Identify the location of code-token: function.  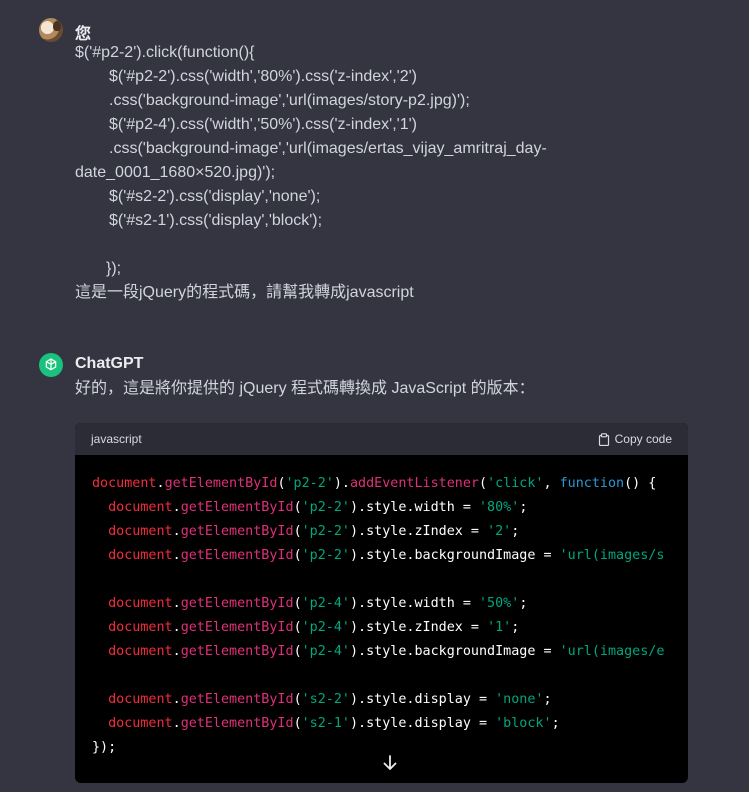
(592, 483).